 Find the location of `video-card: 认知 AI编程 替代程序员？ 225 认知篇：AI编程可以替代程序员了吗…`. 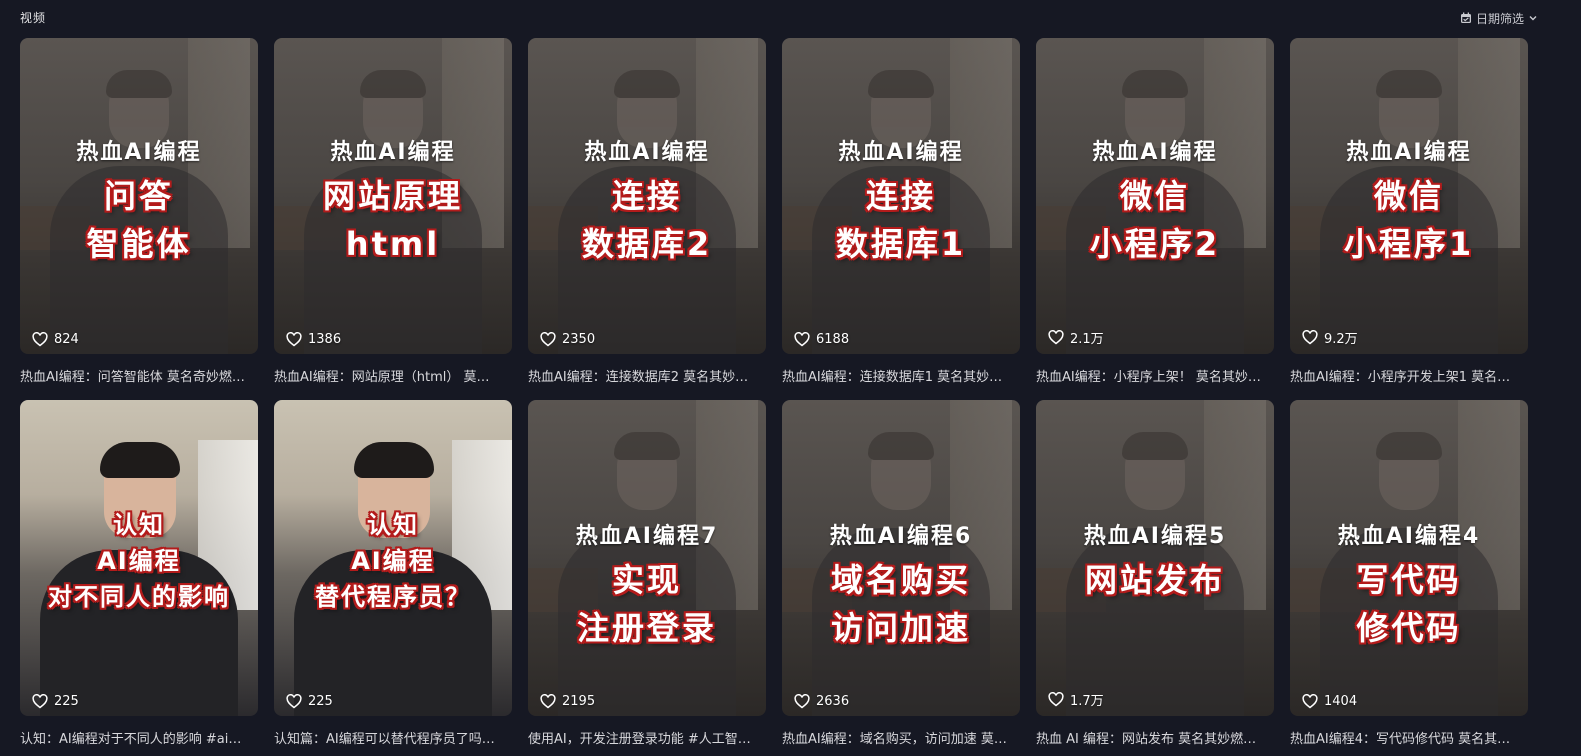

video-card: 认知 AI编程 替代程序员？ 225 认知篇：AI编程可以替代程序员了吗… is located at coordinates (393, 573).